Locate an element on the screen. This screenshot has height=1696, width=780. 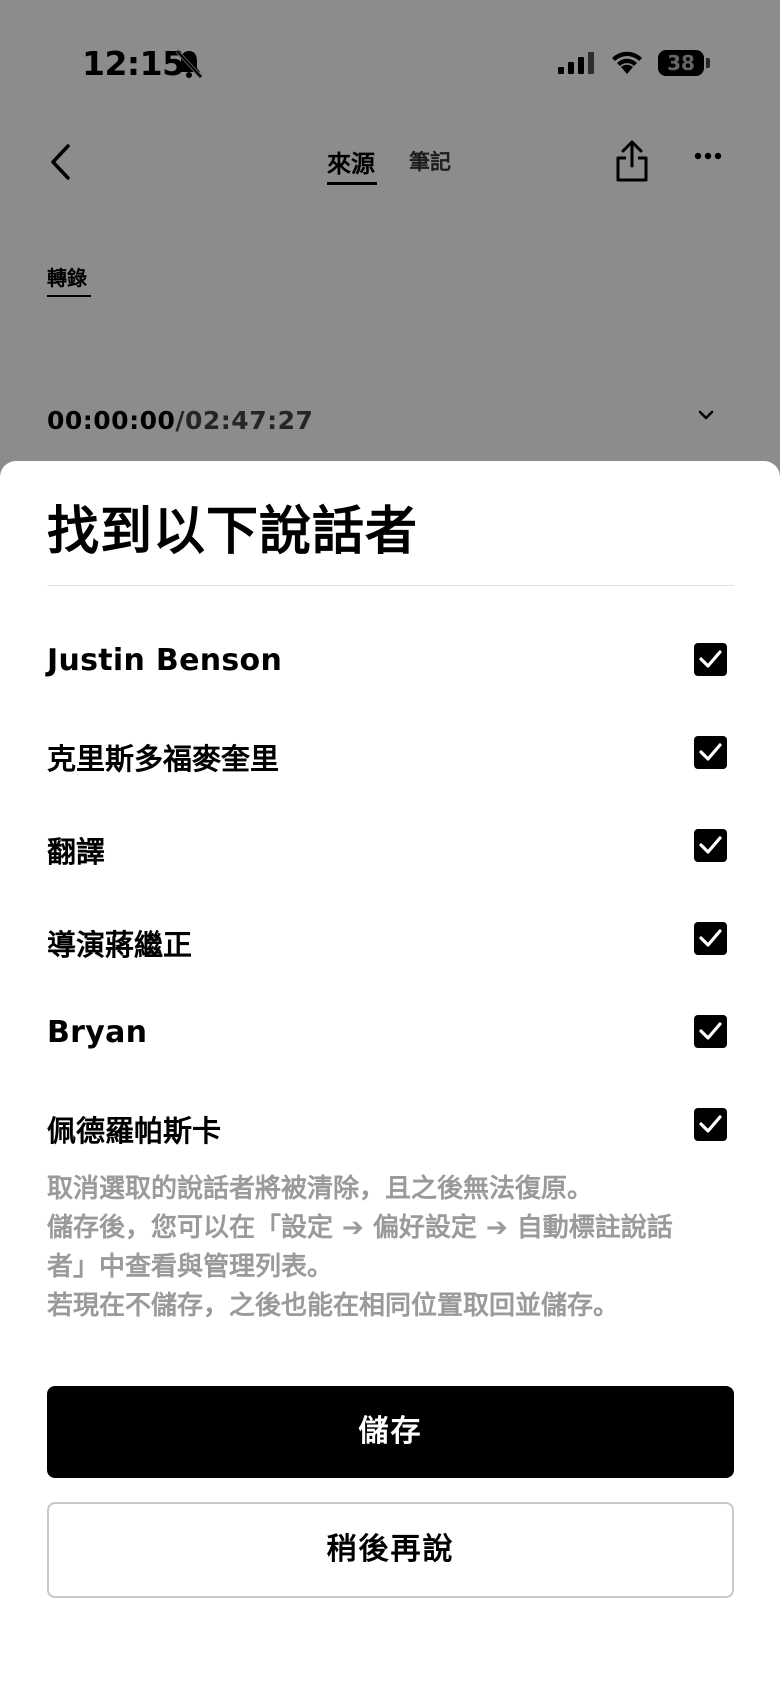
speaker-row: 翻譯 is located at coordinates (390, 847).